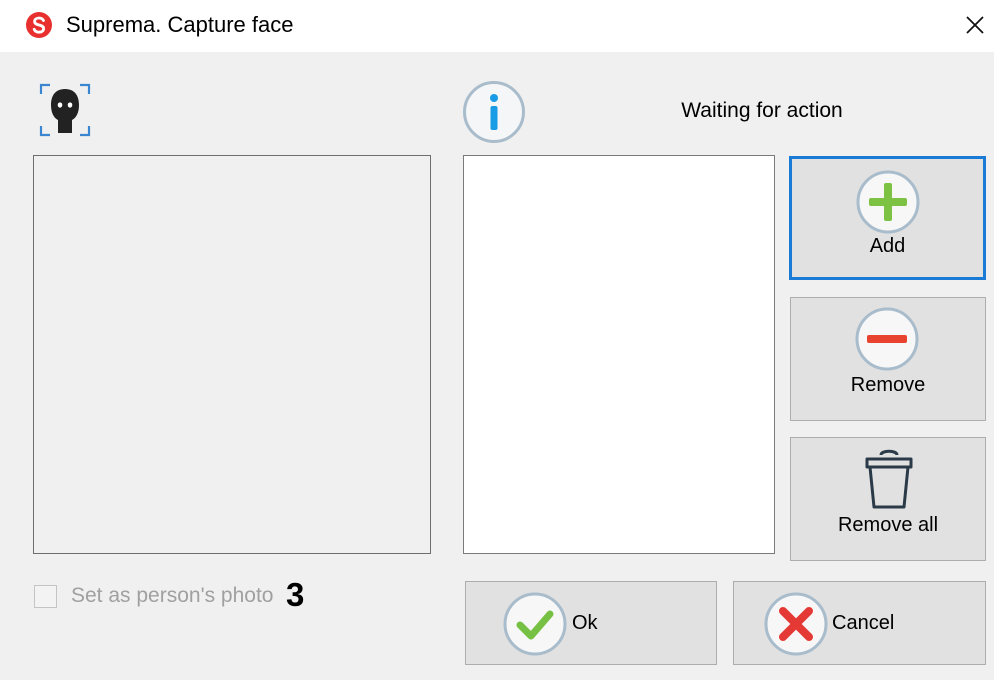  What do you see at coordinates (888, 202) in the screenshot?
I see `plus-circle-icon` at bounding box center [888, 202].